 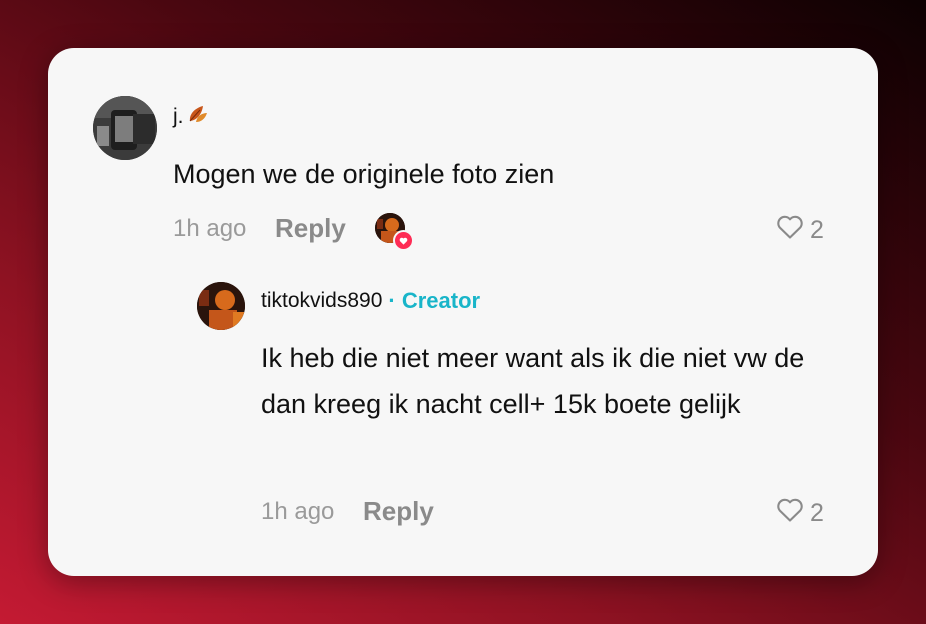 I want to click on reply-reply-button: Reply, so click(x=398, y=511).